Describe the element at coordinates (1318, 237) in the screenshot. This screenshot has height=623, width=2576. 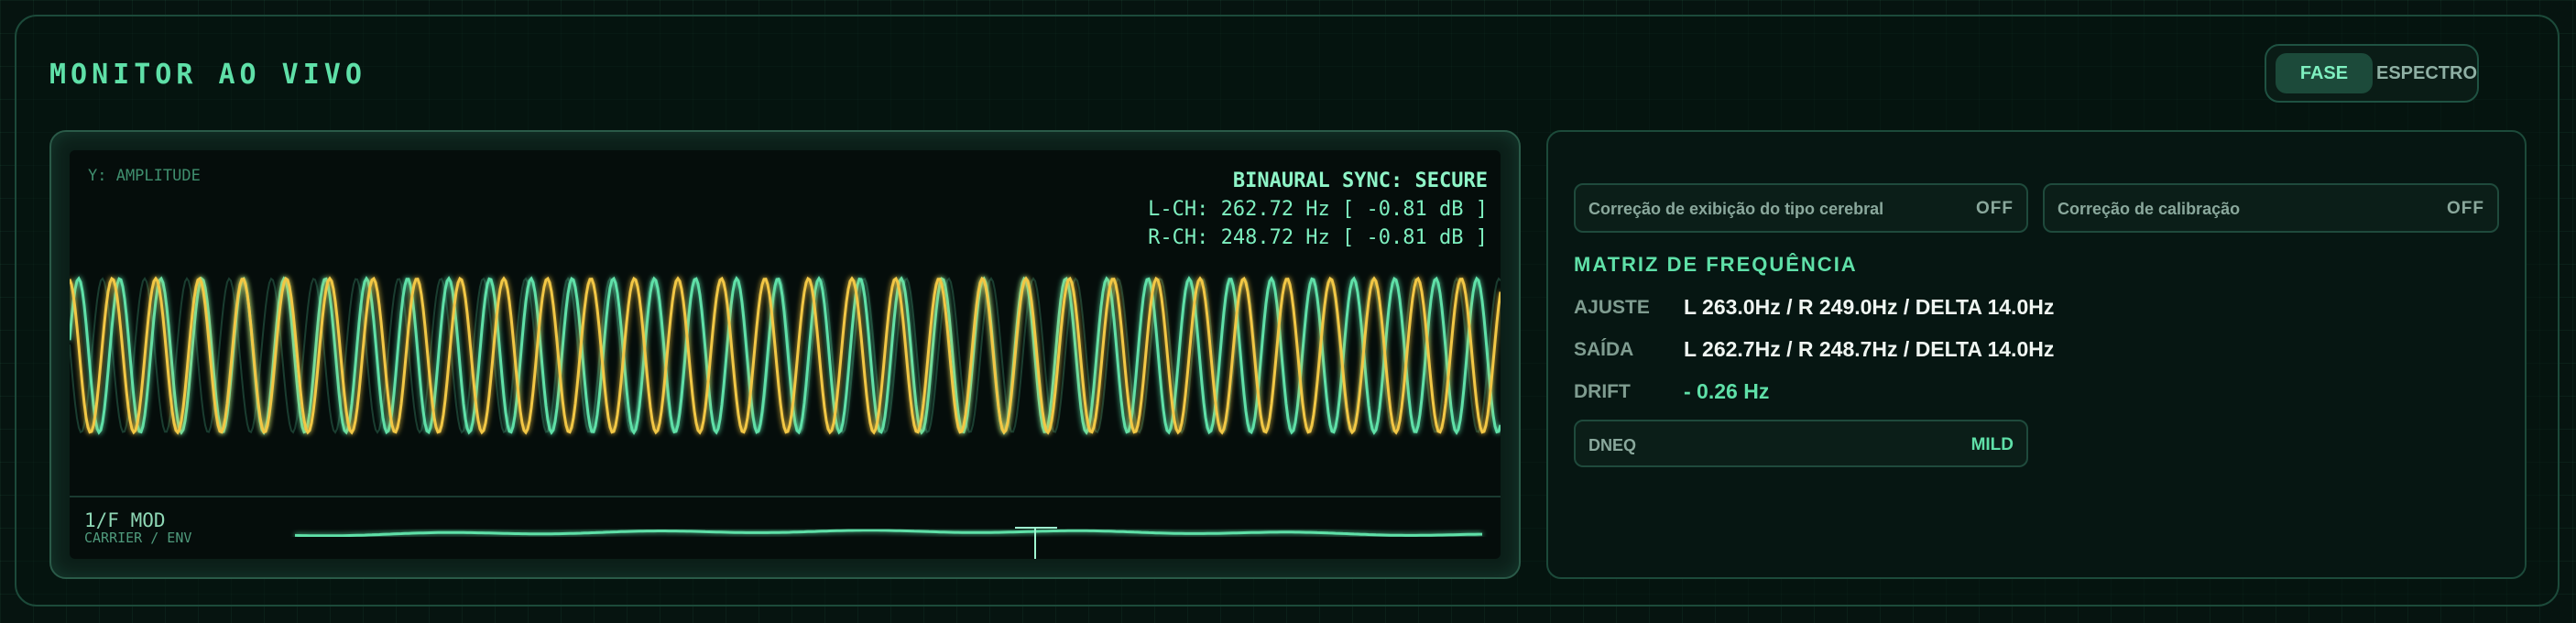
I see `right-channel-readout: R-CH: 248.72 Hz [ -0.81 dB ]` at that location.